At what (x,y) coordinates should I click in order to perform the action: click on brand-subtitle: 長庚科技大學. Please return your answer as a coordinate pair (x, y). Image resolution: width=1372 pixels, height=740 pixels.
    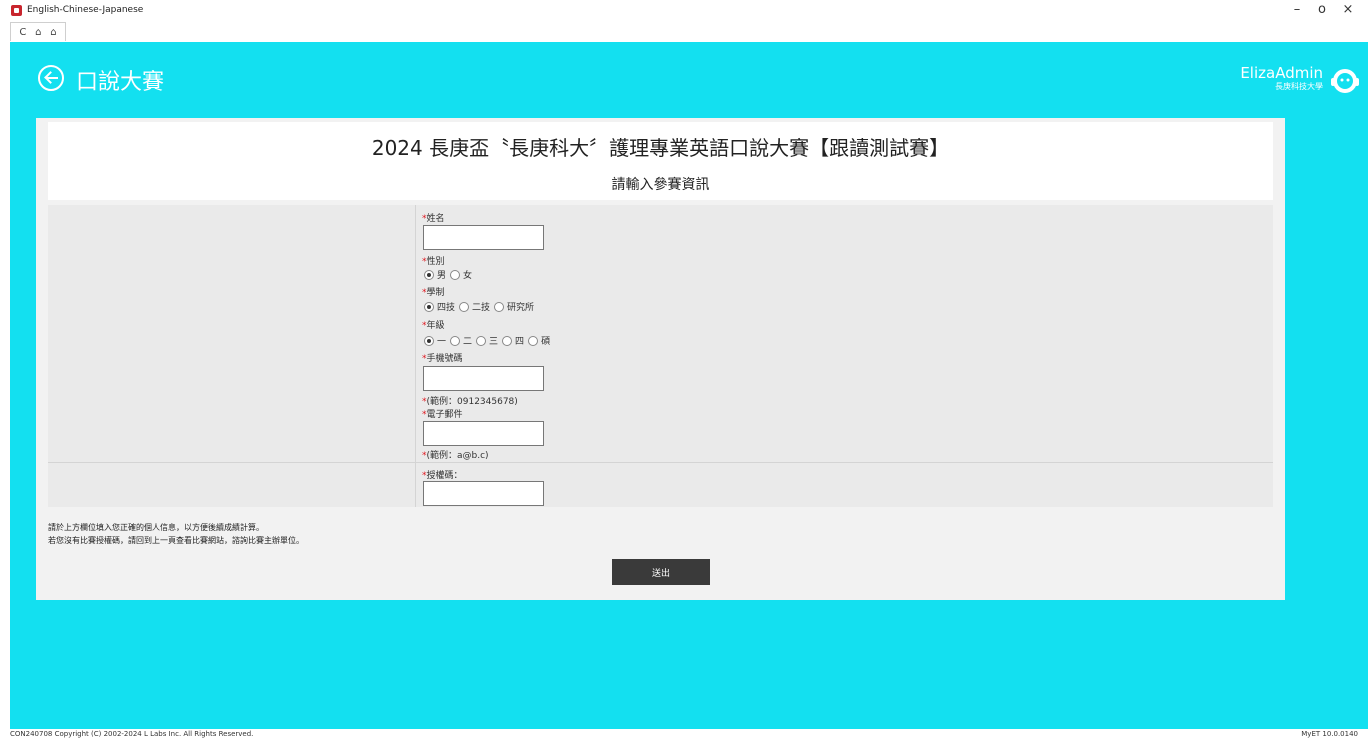
    Looking at the image, I should click on (1299, 86).